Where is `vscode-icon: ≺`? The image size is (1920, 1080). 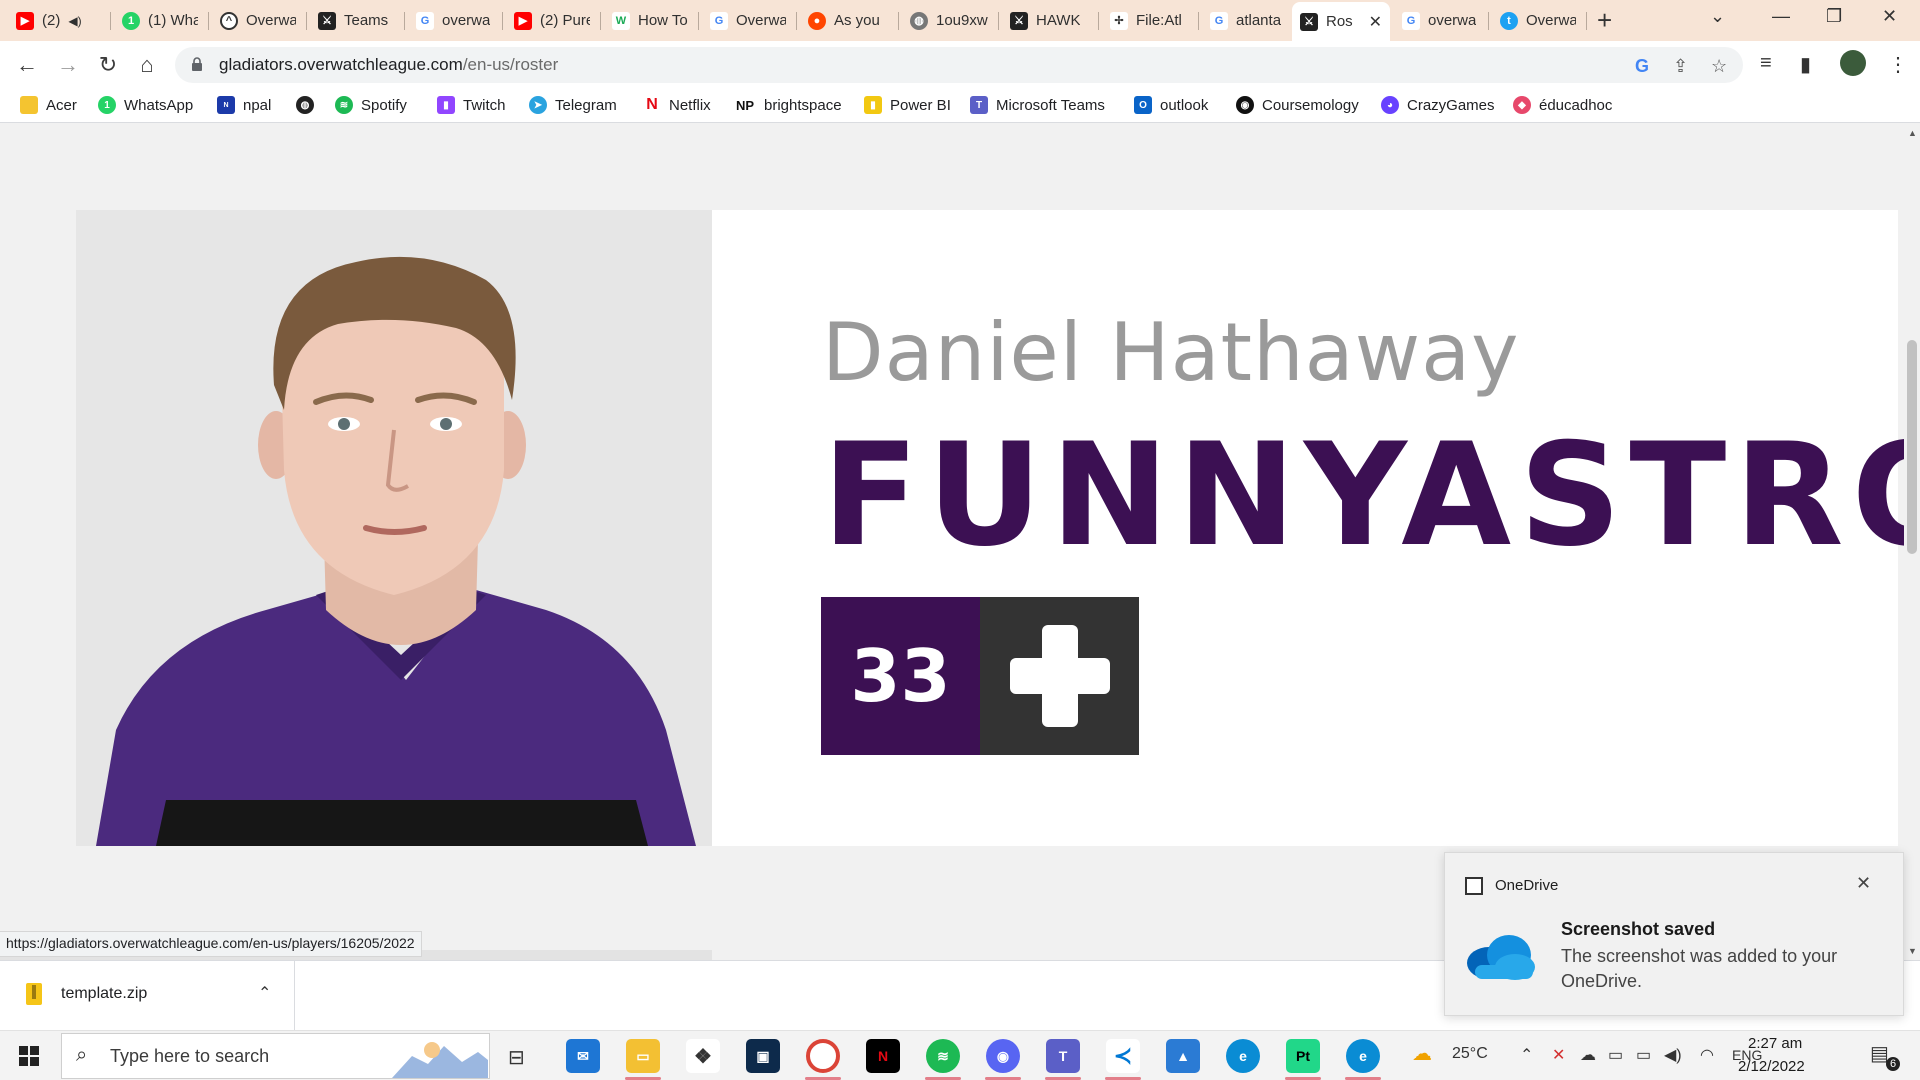
vscode-icon: ≺ is located at coordinates (1123, 1056).